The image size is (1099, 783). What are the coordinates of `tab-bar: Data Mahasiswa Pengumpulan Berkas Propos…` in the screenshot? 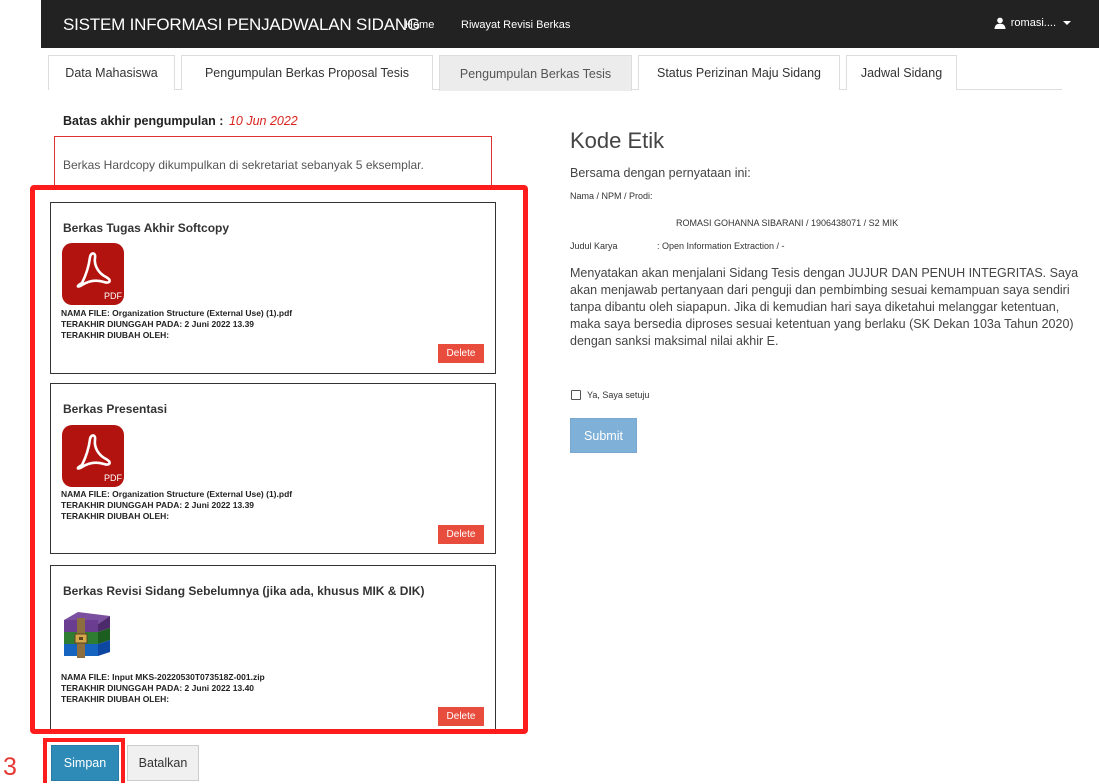 It's located at (555, 73).